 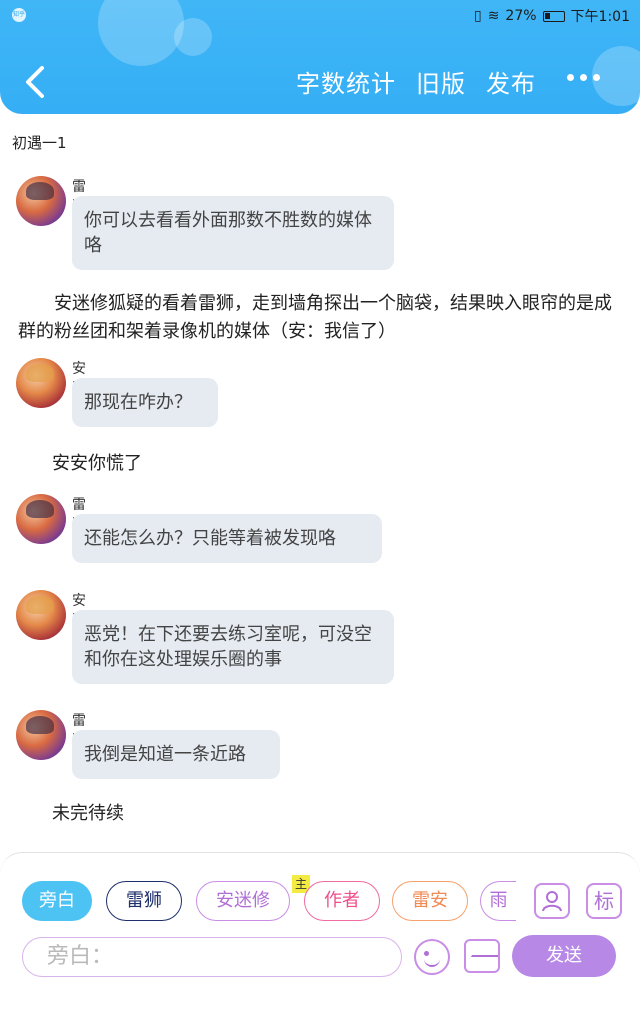 What do you see at coordinates (320, 16) in the screenshot?
I see `status-bar: 知乎 ▯ ≋ 27% 下午1:01` at bounding box center [320, 16].